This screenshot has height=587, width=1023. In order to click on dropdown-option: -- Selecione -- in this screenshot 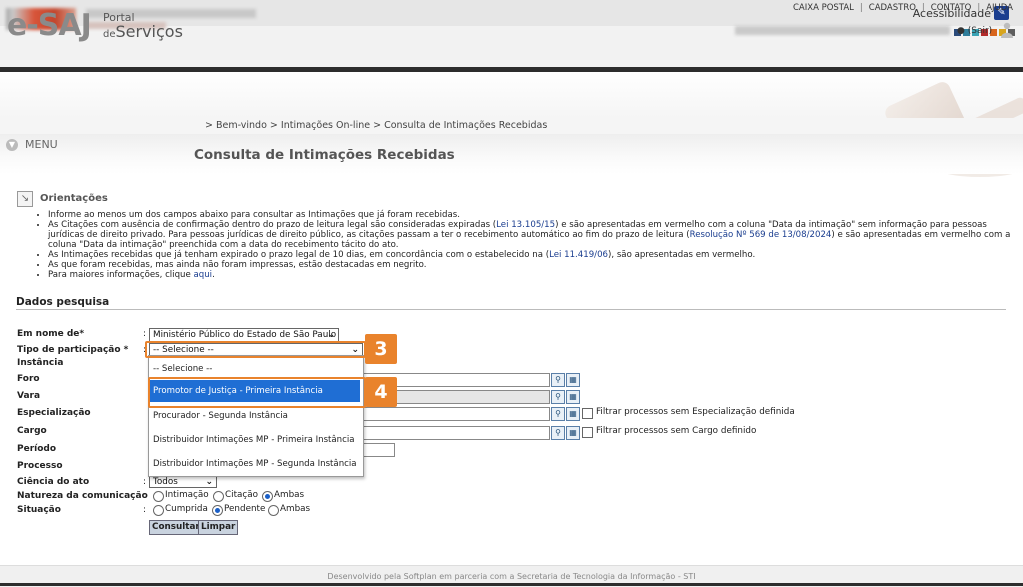, I will do `click(182, 369)`.